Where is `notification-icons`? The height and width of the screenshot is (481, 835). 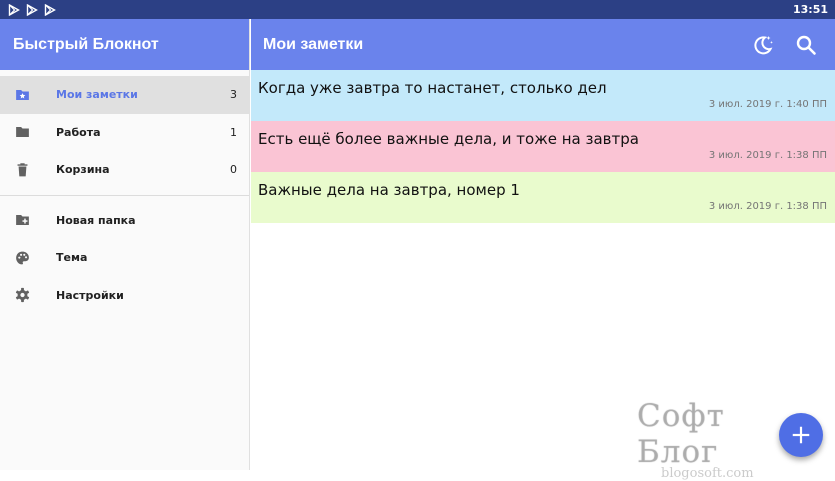 notification-icons is located at coordinates (32, 9).